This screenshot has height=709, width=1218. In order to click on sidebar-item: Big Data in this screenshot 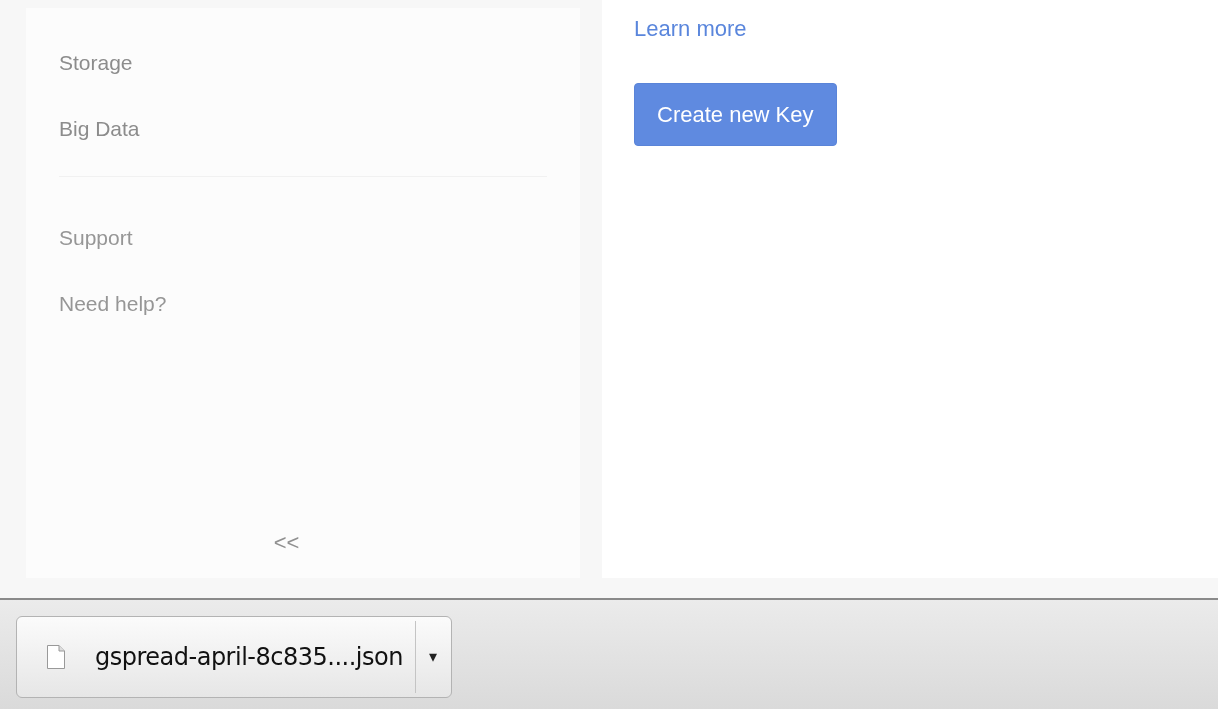, I will do `click(319, 129)`.